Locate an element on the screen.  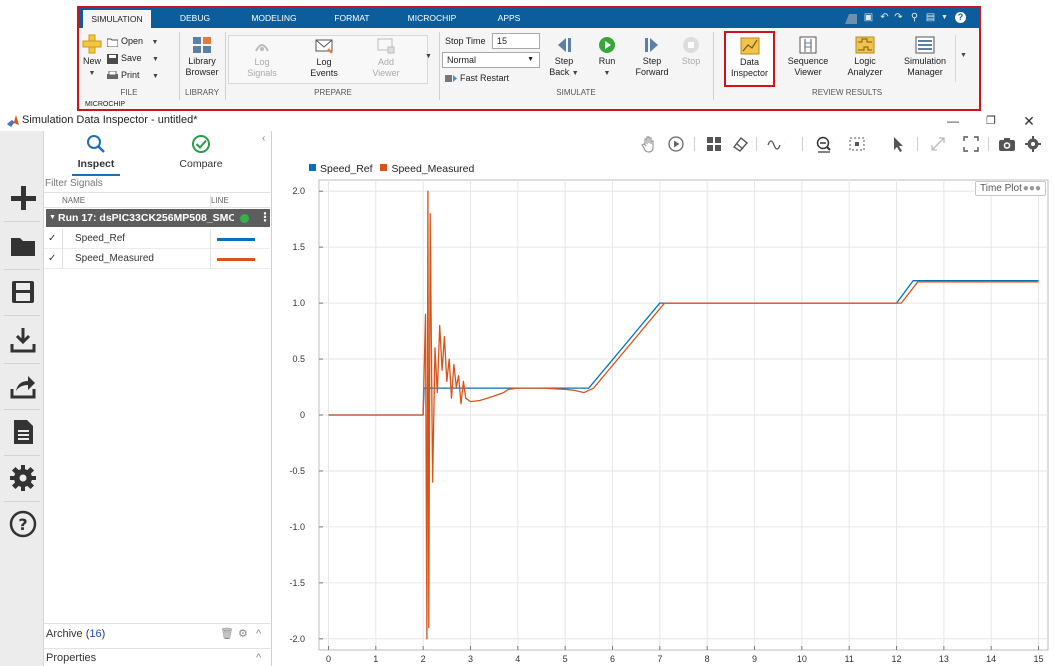
chevron-down-icon: ▼ is located at coordinates (963, 55).